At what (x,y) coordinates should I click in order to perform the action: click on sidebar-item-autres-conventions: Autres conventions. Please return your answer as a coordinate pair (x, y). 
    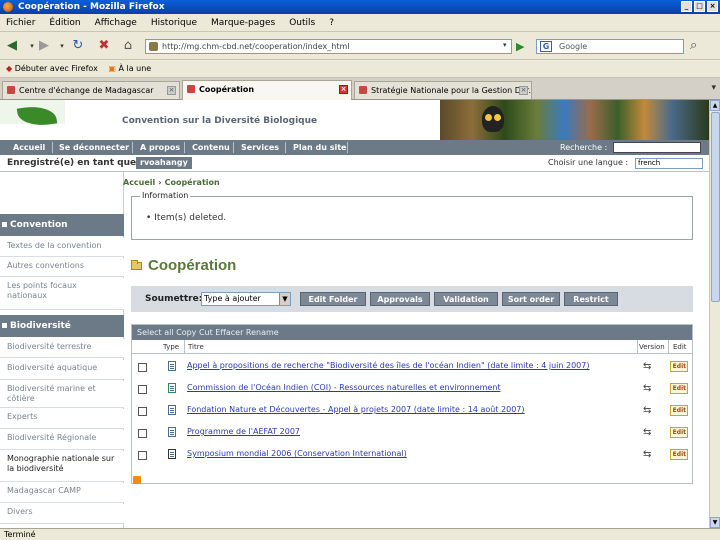
    Looking at the image, I should click on (62, 267).